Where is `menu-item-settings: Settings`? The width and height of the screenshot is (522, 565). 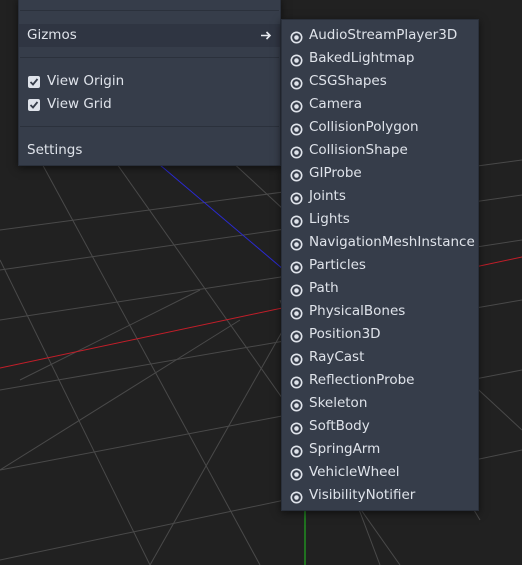
menu-item-settings: Settings is located at coordinates (149, 150).